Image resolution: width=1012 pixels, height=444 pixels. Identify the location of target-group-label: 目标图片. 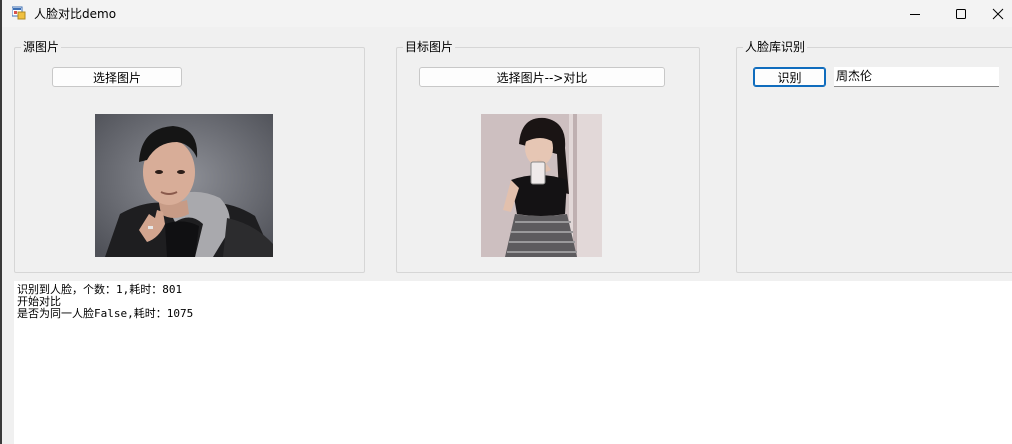
(429, 47).